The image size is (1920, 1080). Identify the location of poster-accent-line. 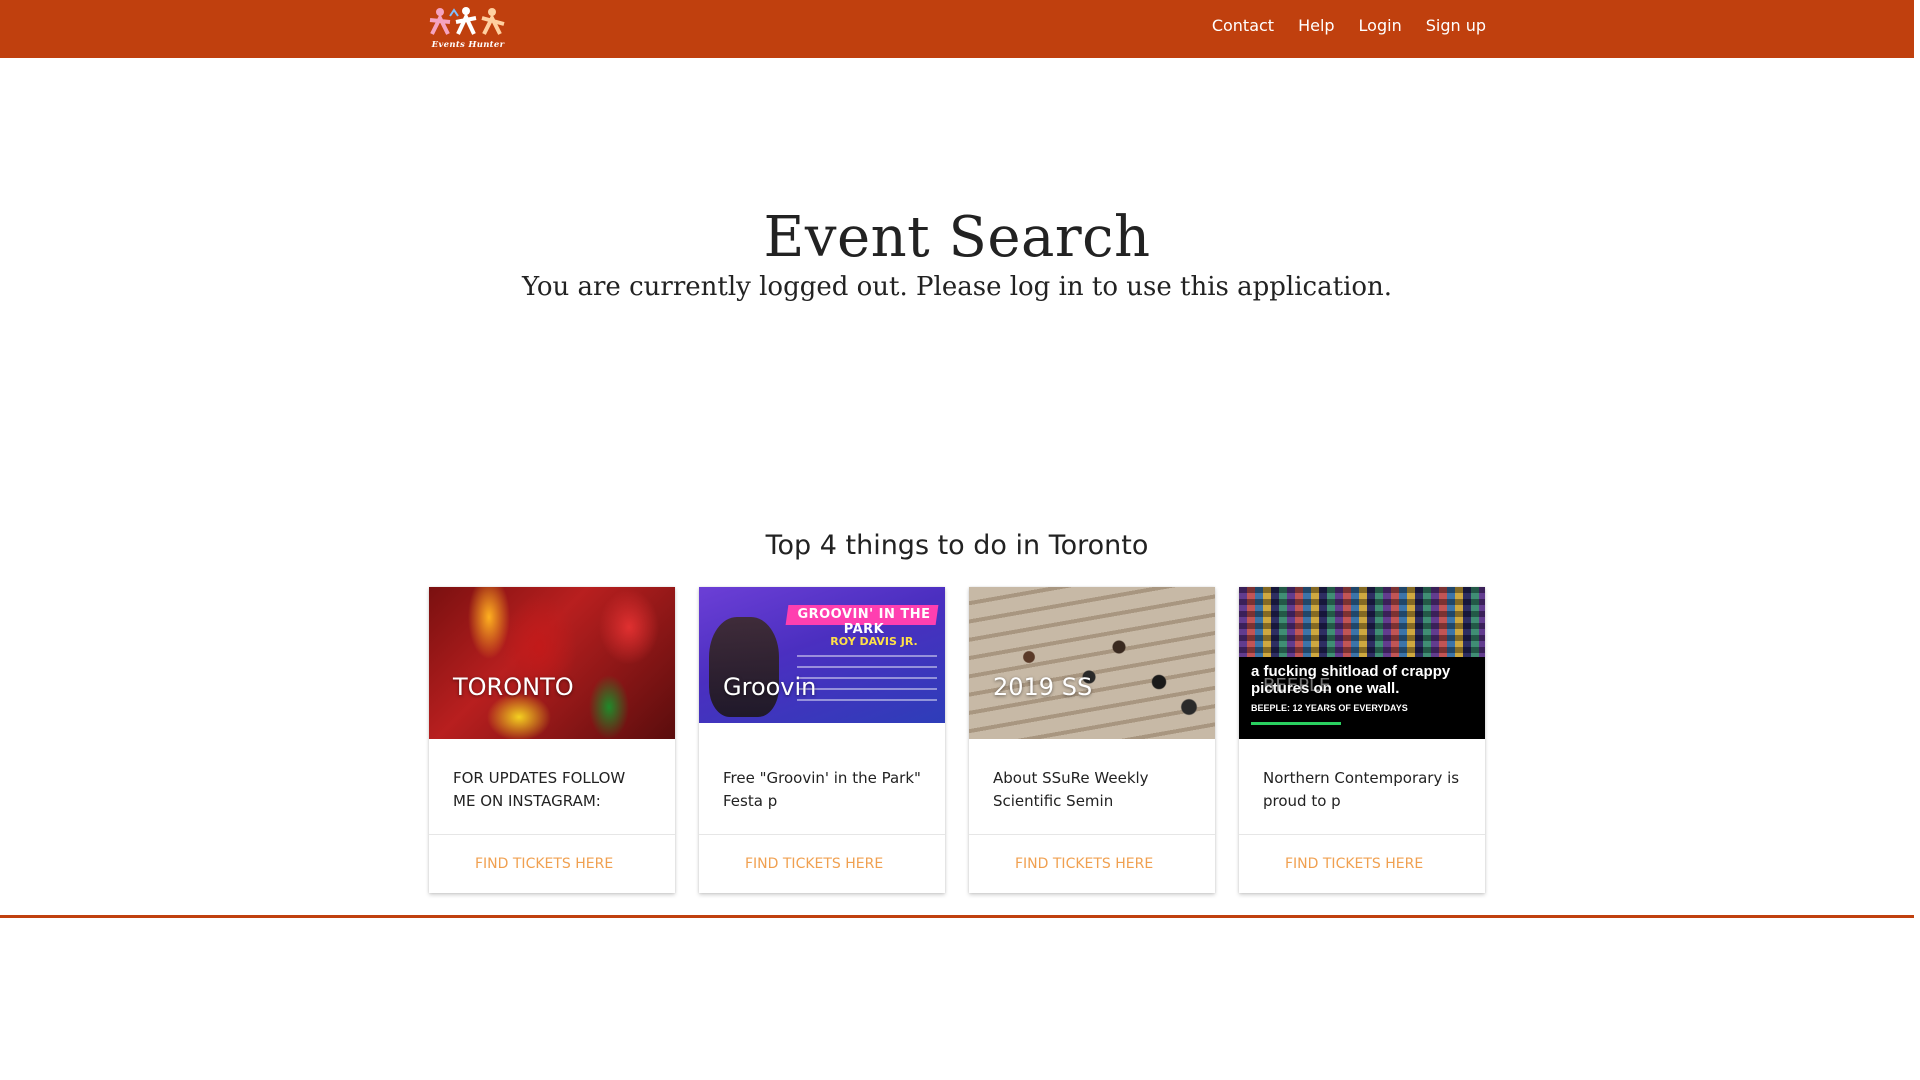
(1296, 723).